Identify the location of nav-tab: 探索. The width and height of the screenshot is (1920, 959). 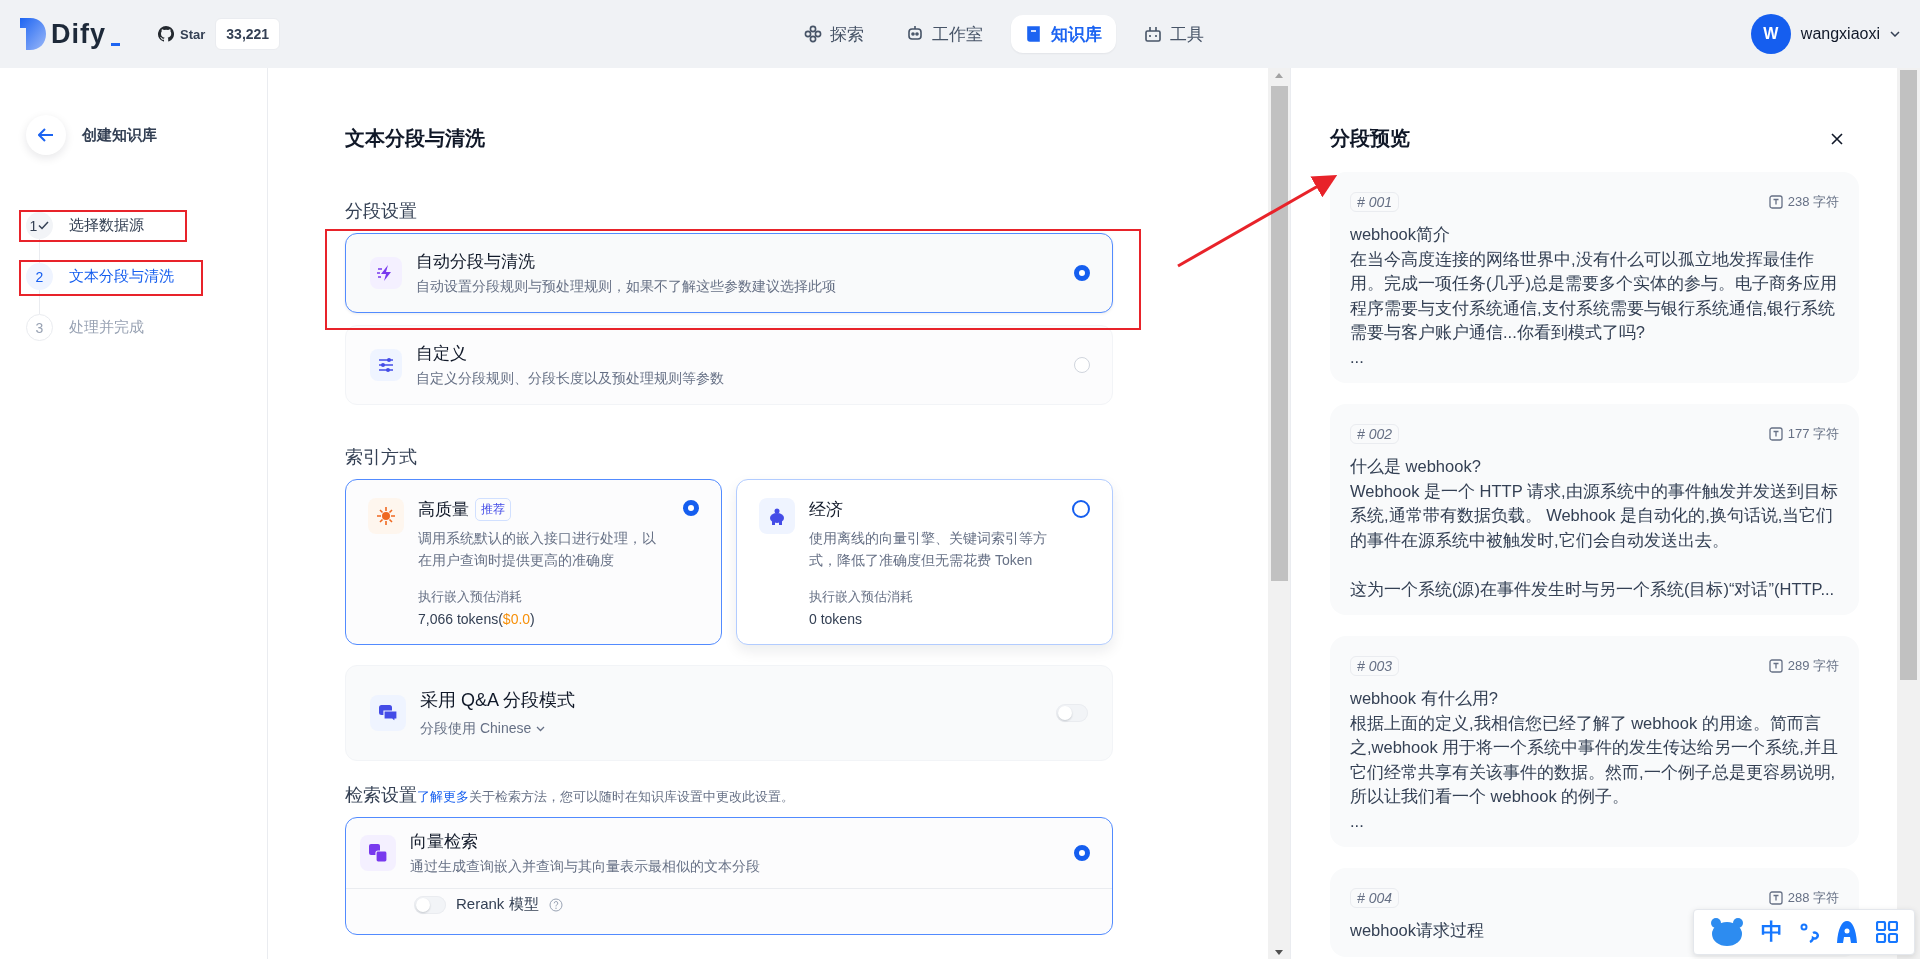
(834, 34).